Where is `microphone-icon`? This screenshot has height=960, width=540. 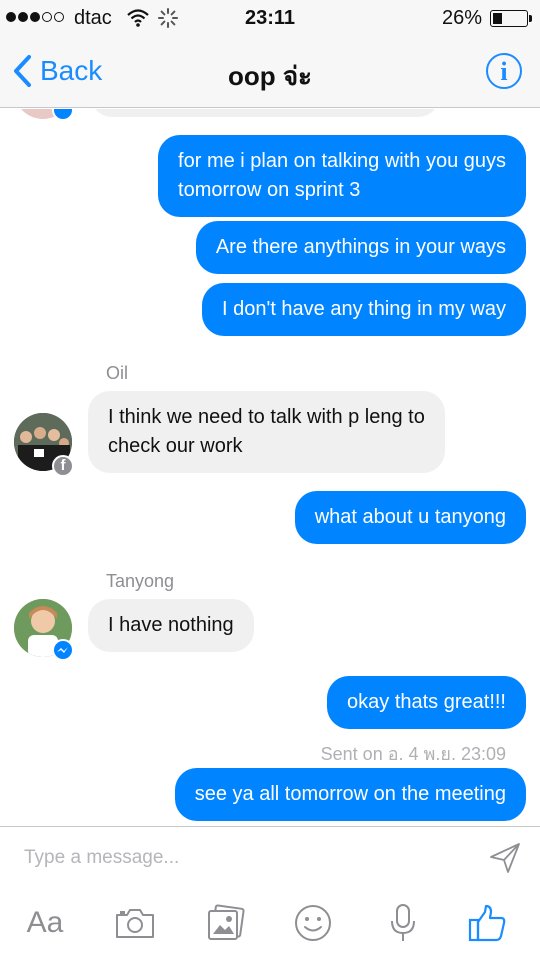
microphone-icon is located at coordinates (403, 922).